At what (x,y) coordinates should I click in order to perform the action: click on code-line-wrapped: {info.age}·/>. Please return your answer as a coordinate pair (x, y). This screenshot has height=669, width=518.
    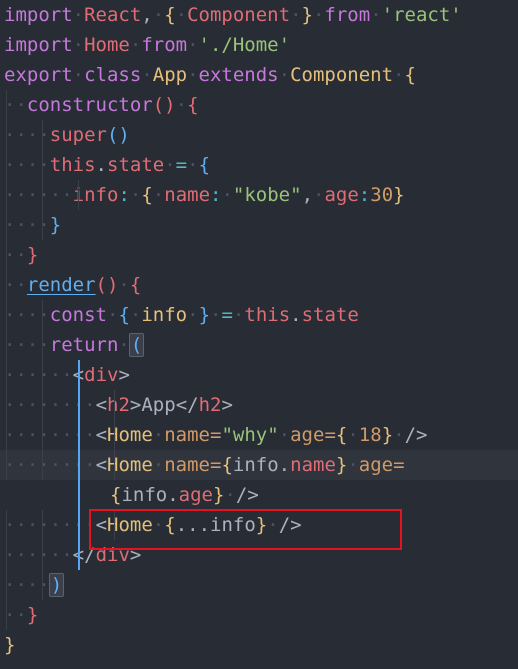
    Looking at the image, I should click on (259, 495).